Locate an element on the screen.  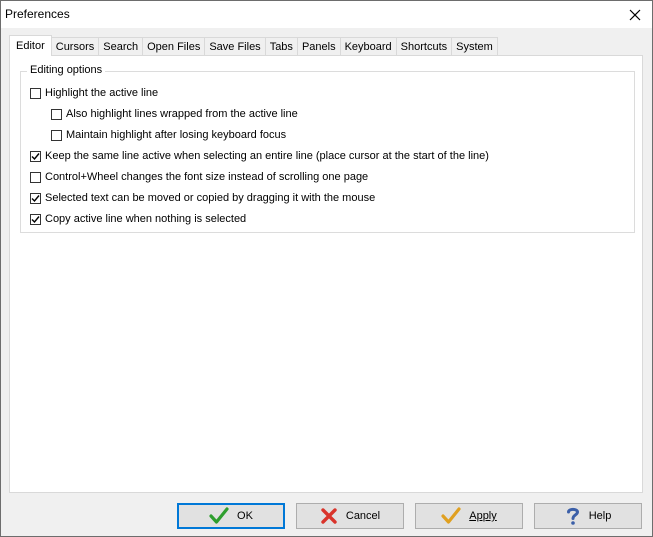
tab-label: Open Files is located at coordinates (174, 46).